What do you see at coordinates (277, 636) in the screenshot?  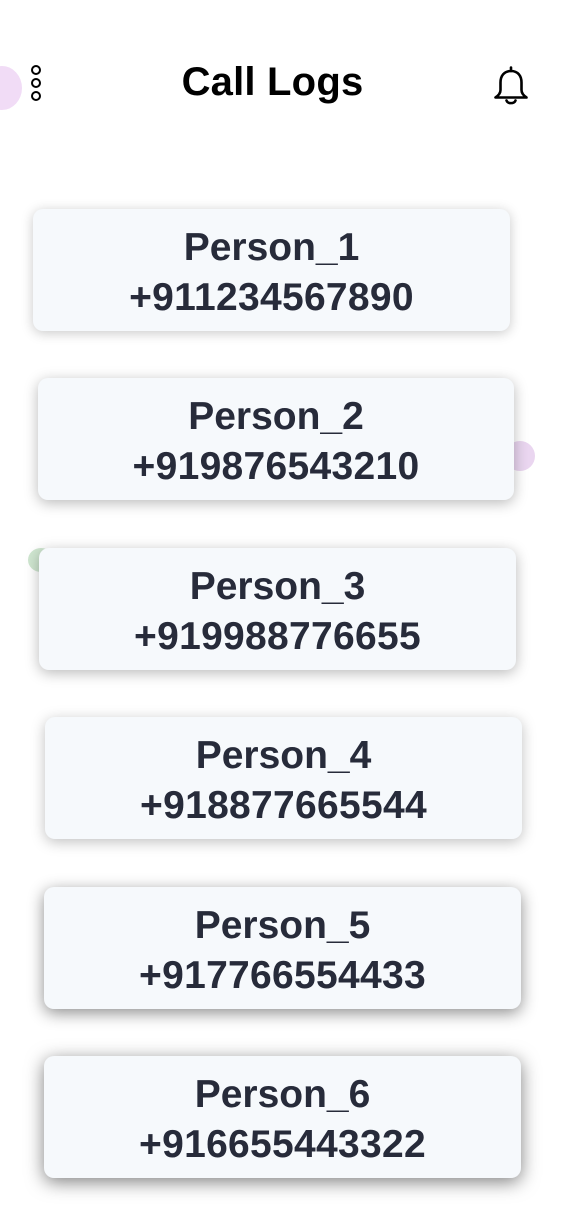 I see `contact-phone: +919988776655` at bounding box center [277, 636].